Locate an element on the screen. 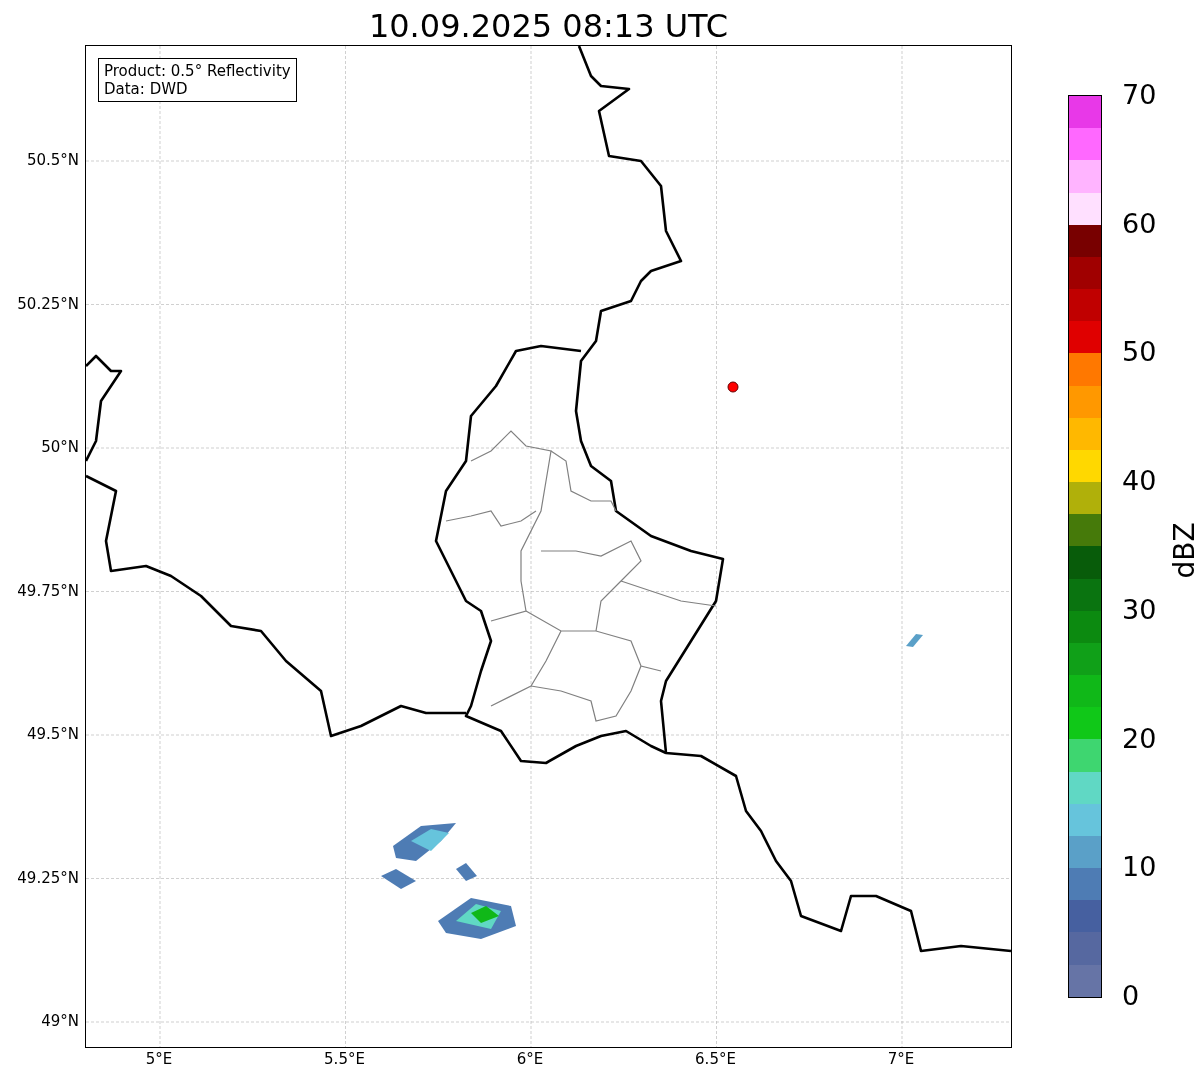 The width and height of the screenshot is (1202, 1081). colorbar-tick-label: 70 is located at coordinates (1139, 95).